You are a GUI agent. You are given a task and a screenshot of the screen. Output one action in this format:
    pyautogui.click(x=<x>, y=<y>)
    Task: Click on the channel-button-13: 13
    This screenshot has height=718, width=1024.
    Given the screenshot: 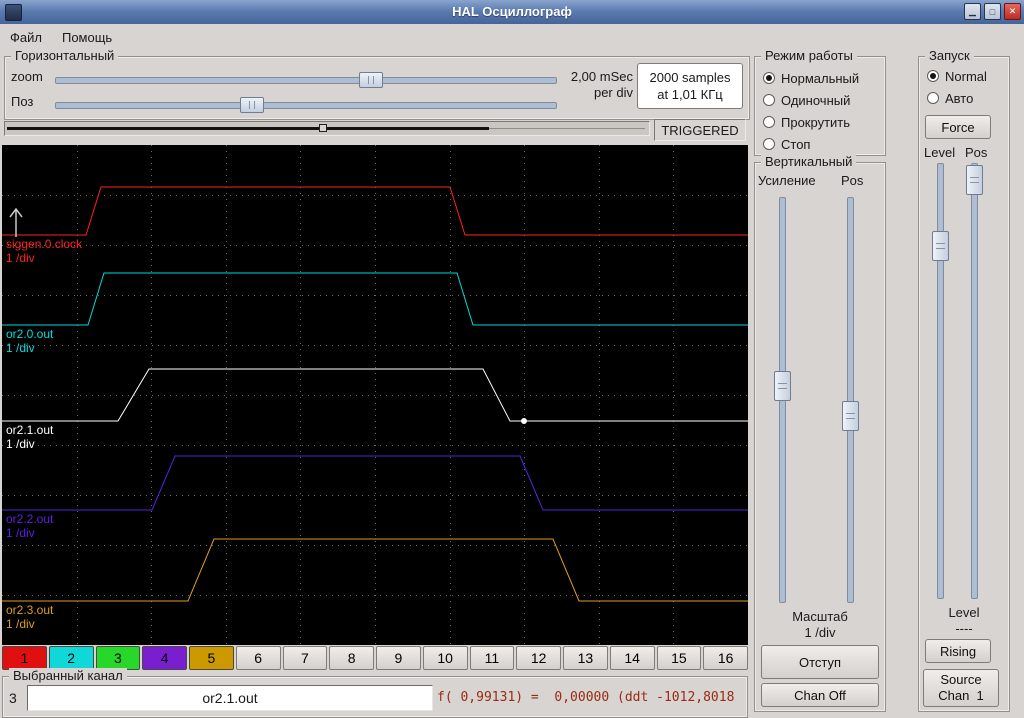 What is the action you would take?
    pyautogui.click(x=585, y=658)
    